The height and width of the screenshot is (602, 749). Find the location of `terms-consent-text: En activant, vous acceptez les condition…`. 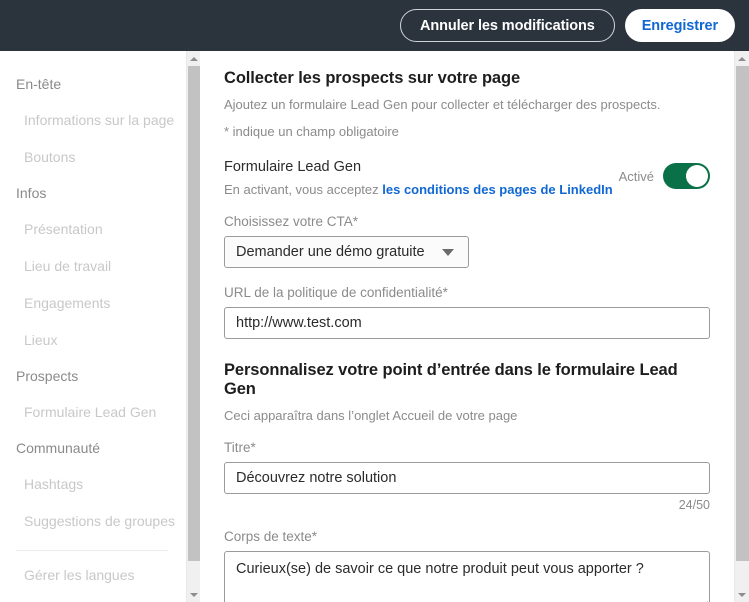

terms-consent-text: En activant, vous acceptez les condition… is located at coordinates (418, 189).